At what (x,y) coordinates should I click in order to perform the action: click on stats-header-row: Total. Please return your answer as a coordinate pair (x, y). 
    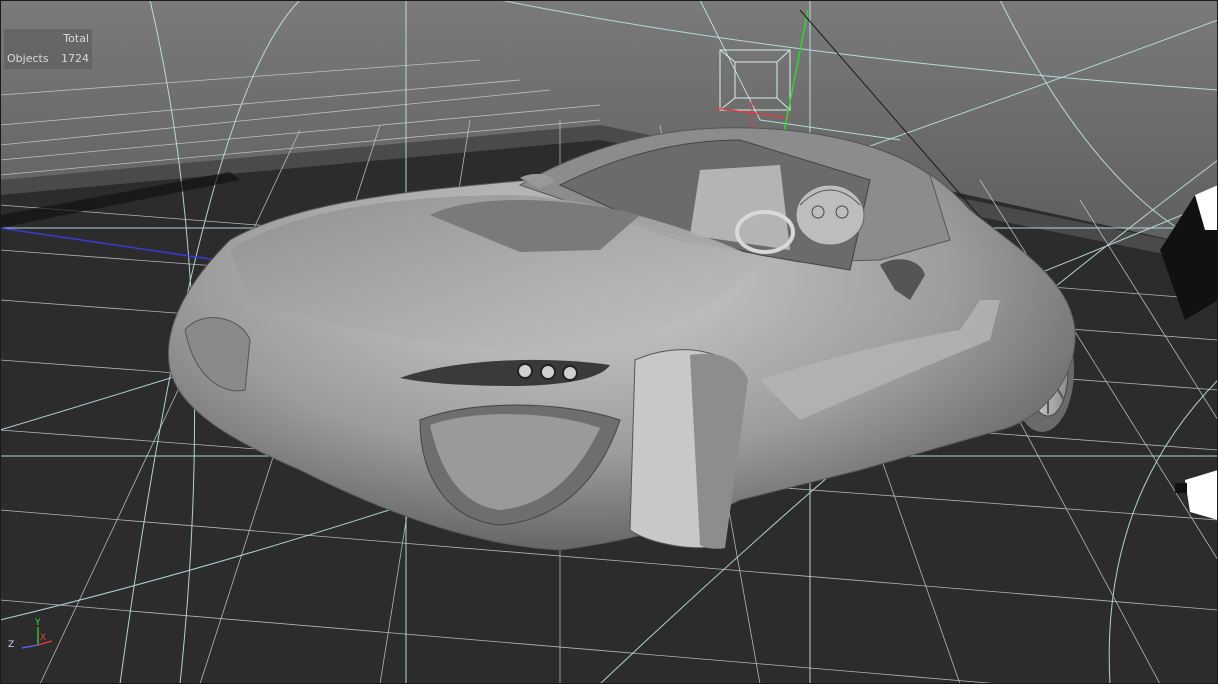
    Looking at the image, I should click on (48, 39).